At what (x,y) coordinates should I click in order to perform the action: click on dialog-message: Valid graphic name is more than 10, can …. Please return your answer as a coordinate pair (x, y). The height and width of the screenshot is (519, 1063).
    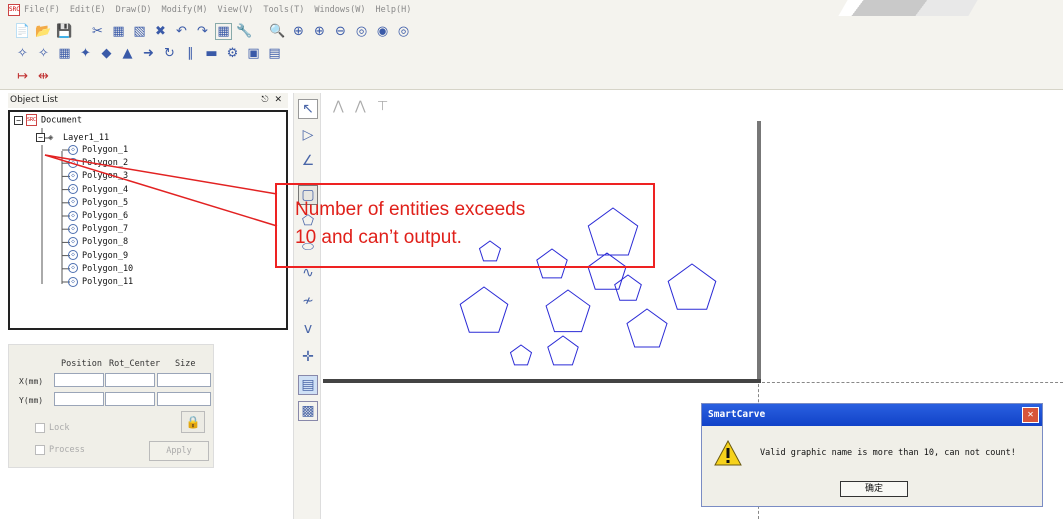
    Looking at the image, I should click on (888, 453).